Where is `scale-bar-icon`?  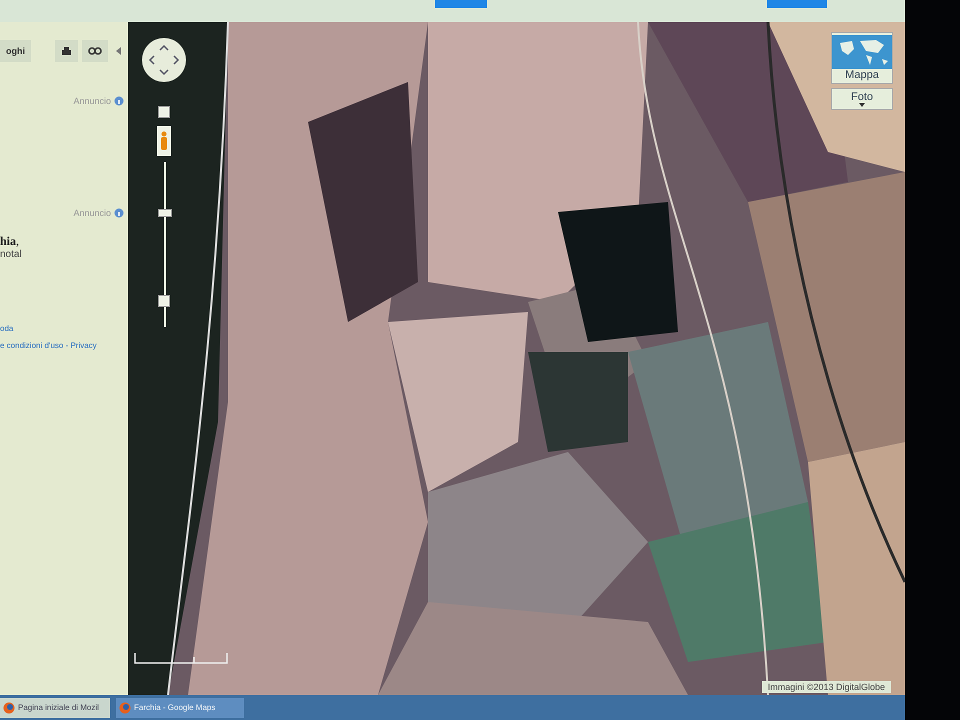 scale-bar-icon is located at coordinates (181, 659).